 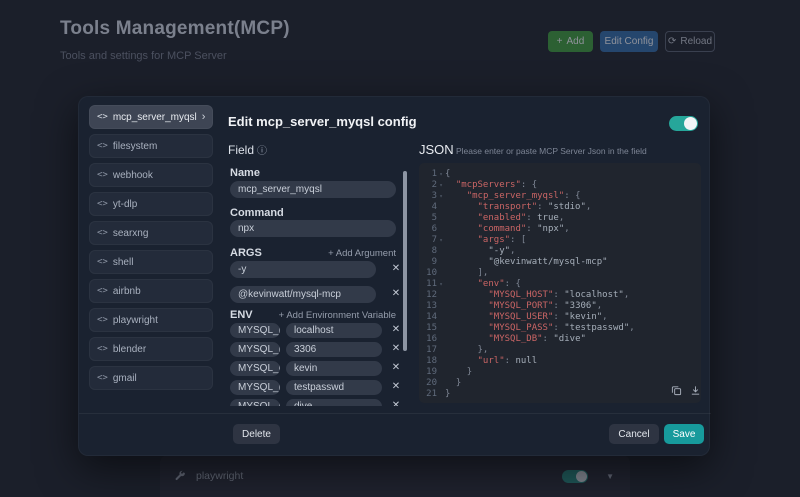 I want to click on field-label: Field, so click(x=241, y=150).